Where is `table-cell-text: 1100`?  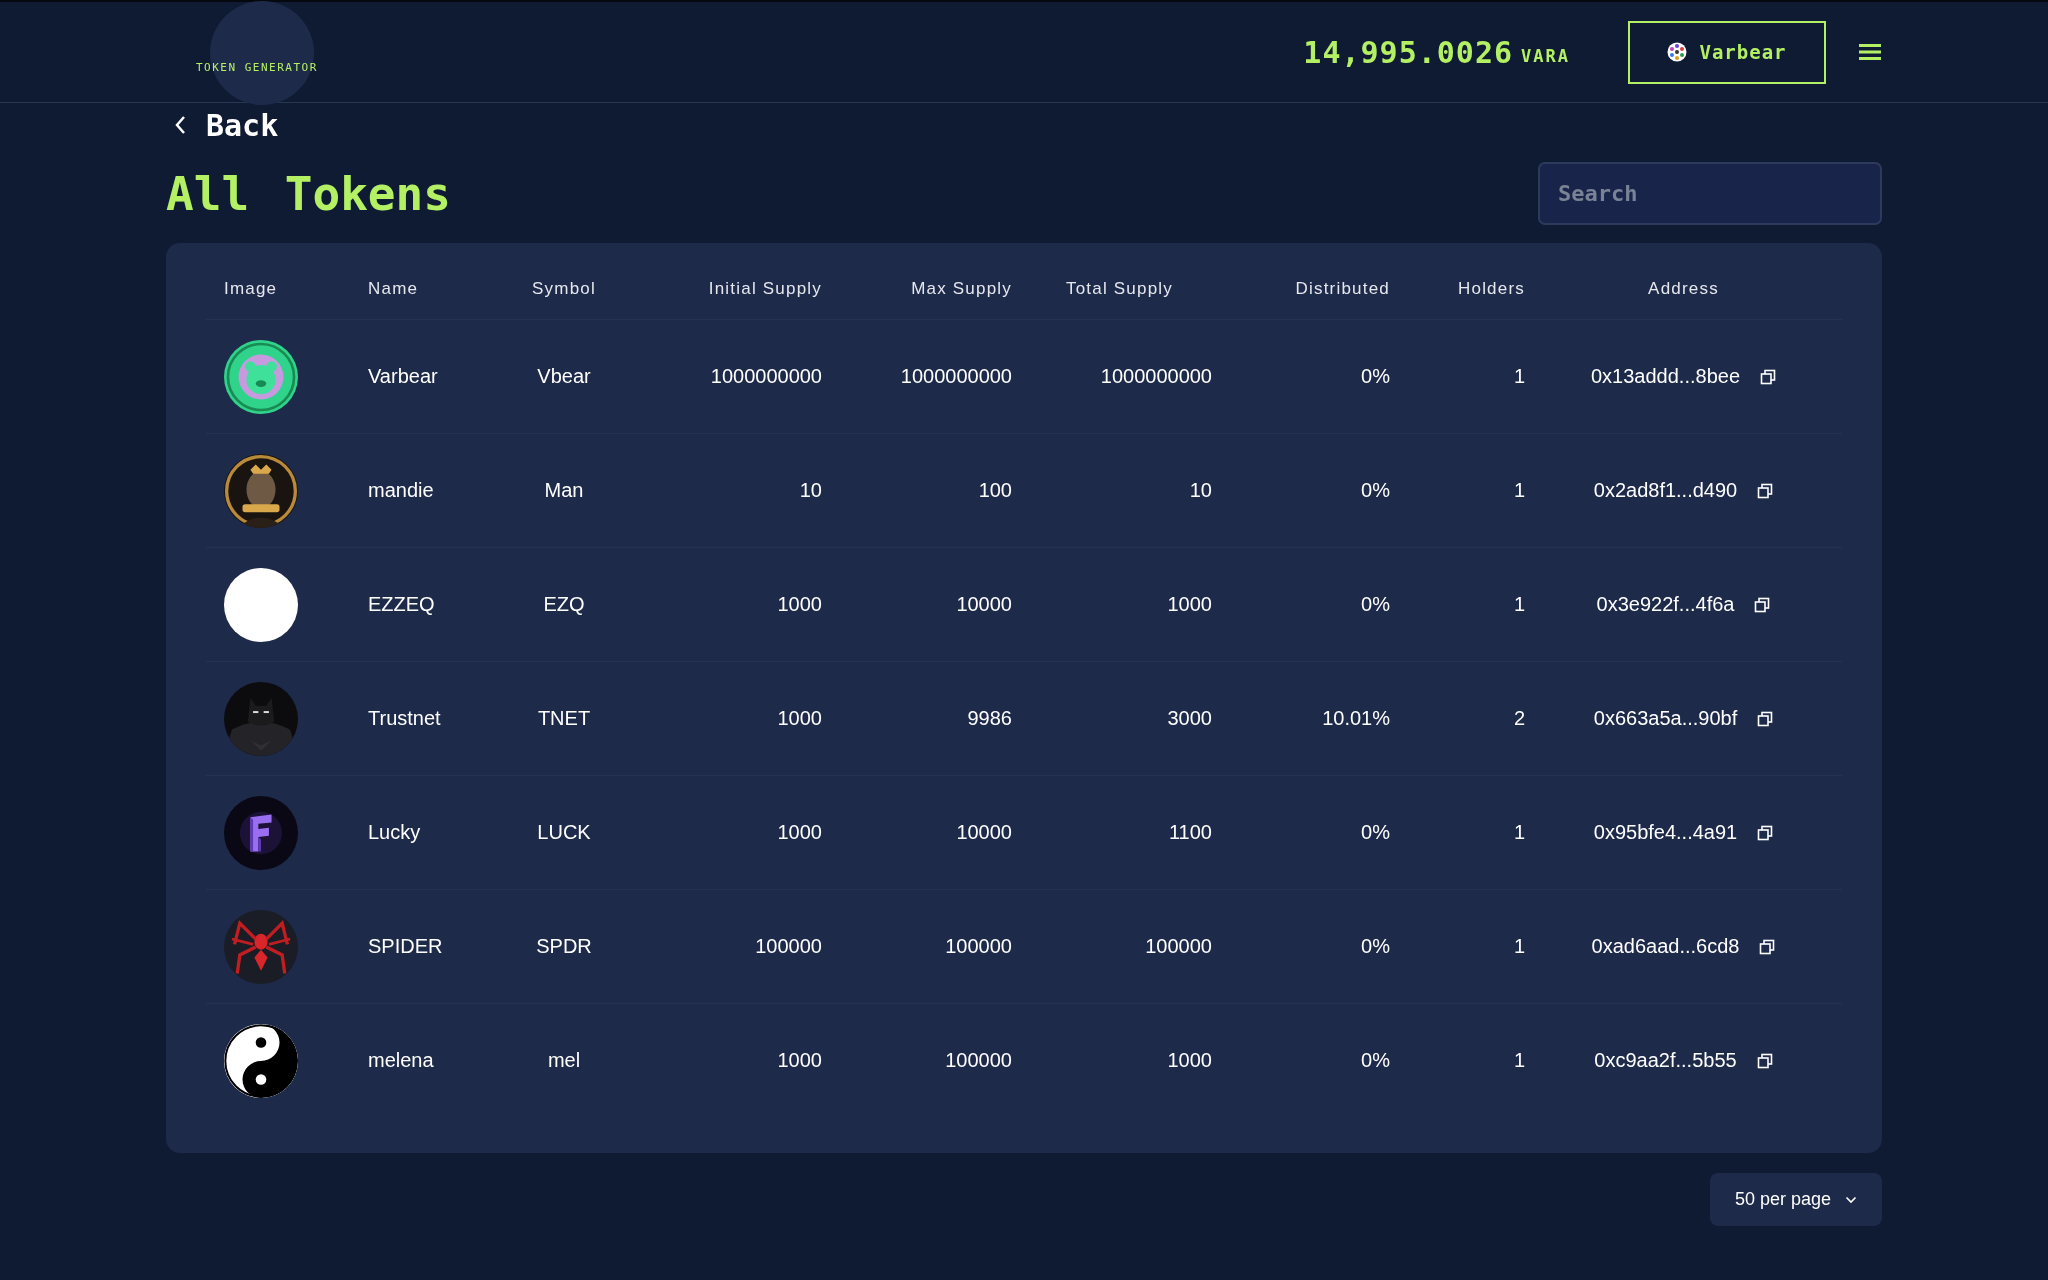 table-cell-text: 1100 is located at coordinates (1190, 832).